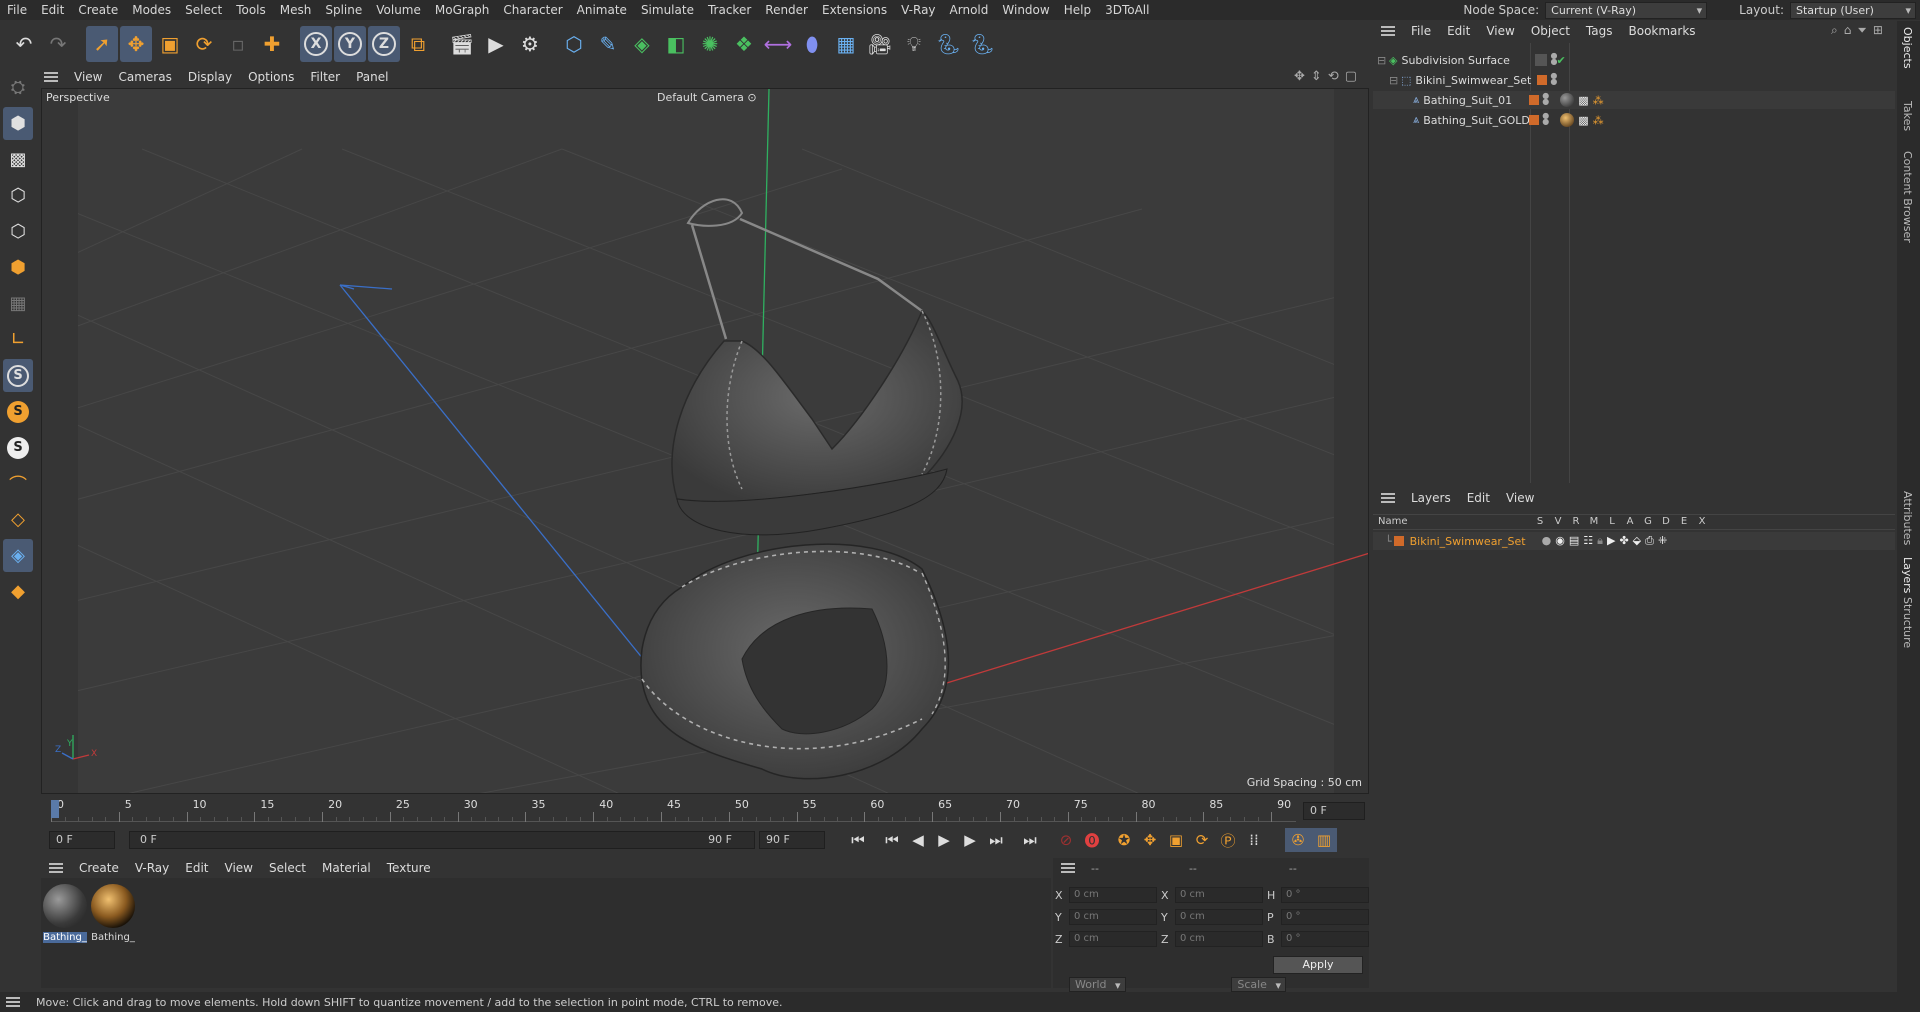 This screenshot has height=1012, width=1920. What do you see at coordinates (1334, 811) in the screenshot?
I see `current-frame-field: 0 F` at bounding box center [1334, 811].